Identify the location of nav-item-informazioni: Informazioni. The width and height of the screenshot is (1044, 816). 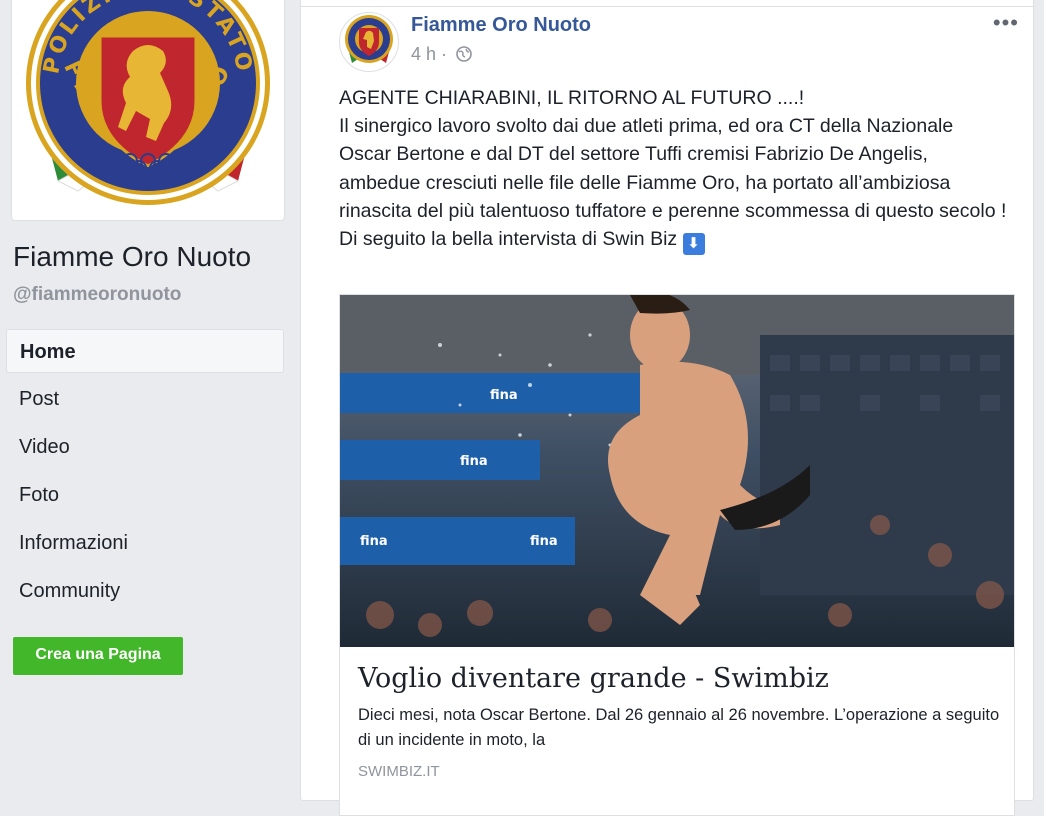
(145, 543).